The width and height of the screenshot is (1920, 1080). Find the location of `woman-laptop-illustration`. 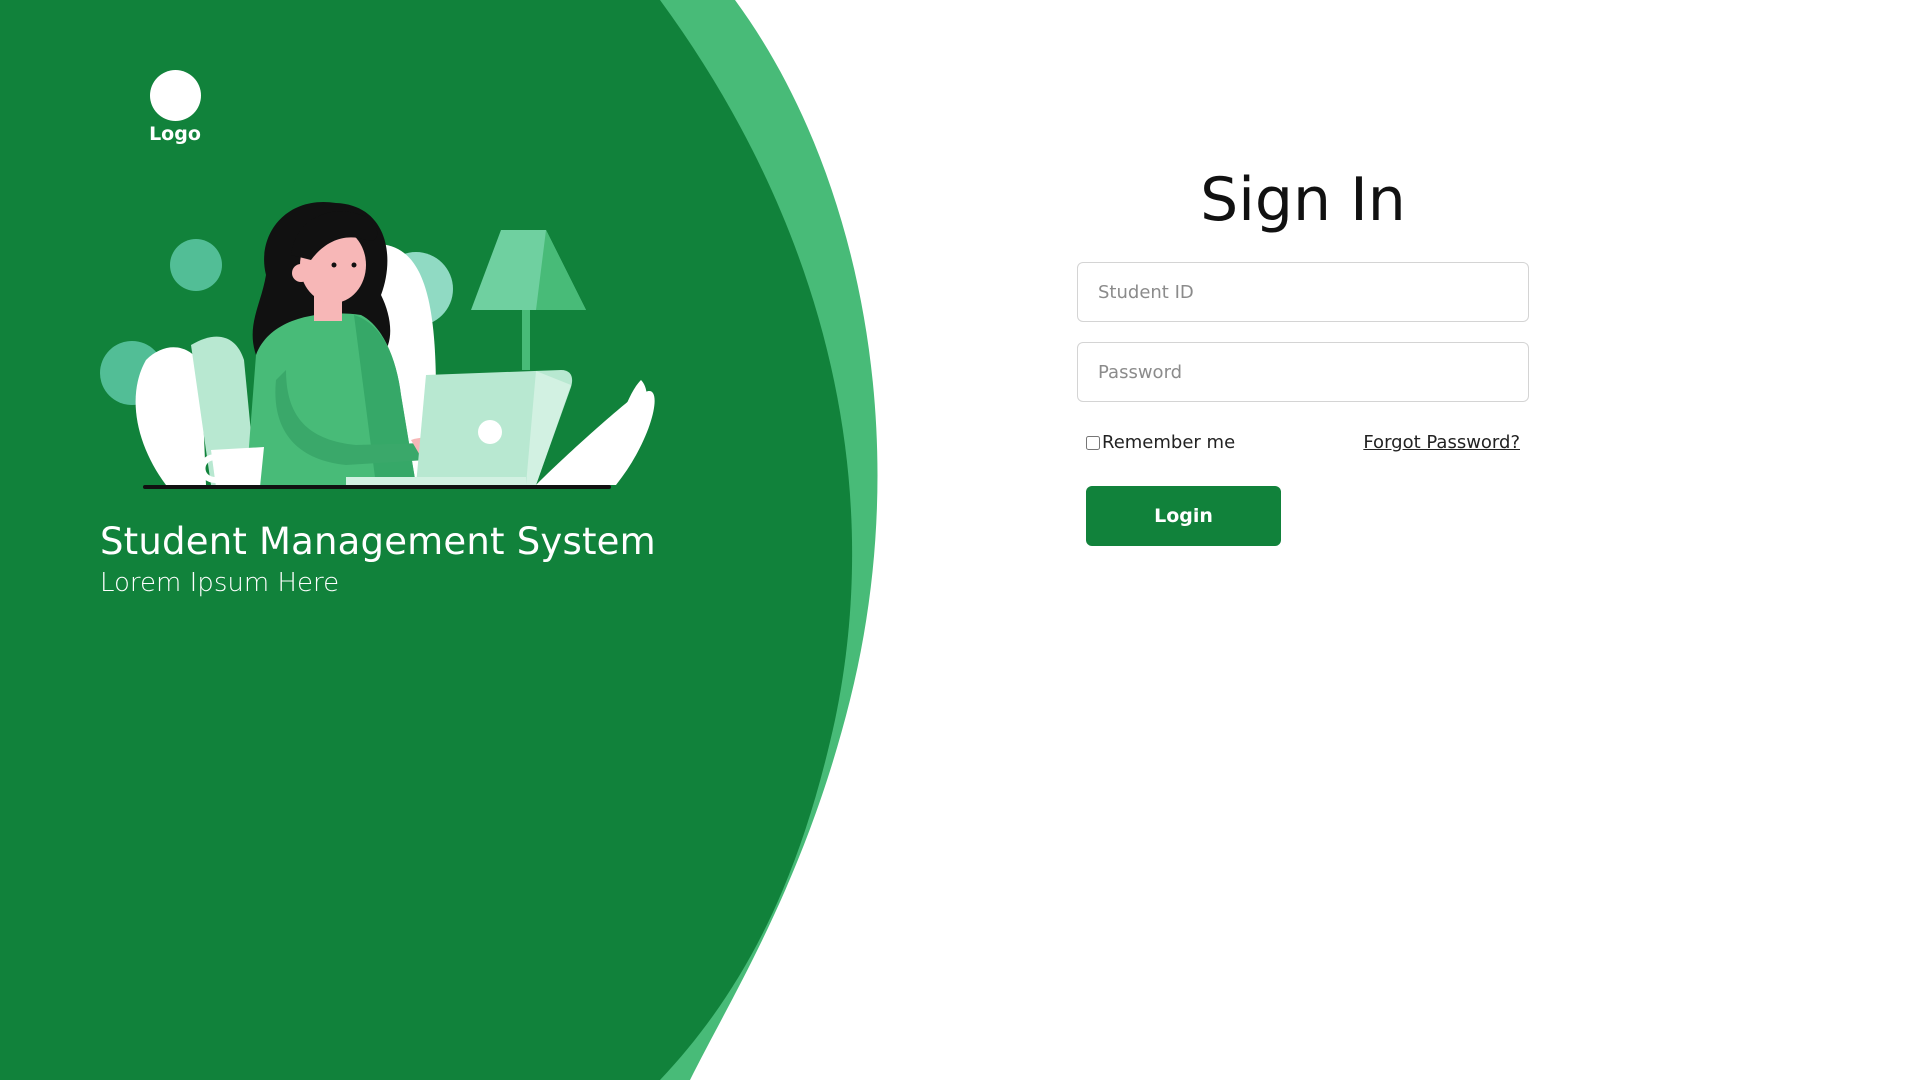

woman-laptop-illustration is located at coordinates (377, 345).